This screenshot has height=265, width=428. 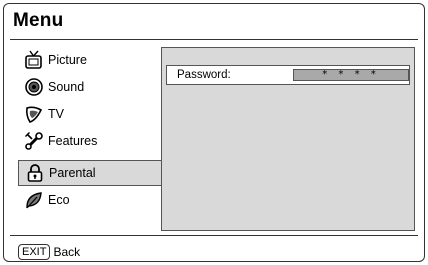 What do you see at coordinates (204, 75) in the screenshot?
I see `password-label: Password:` at bounding box center [204, 75].